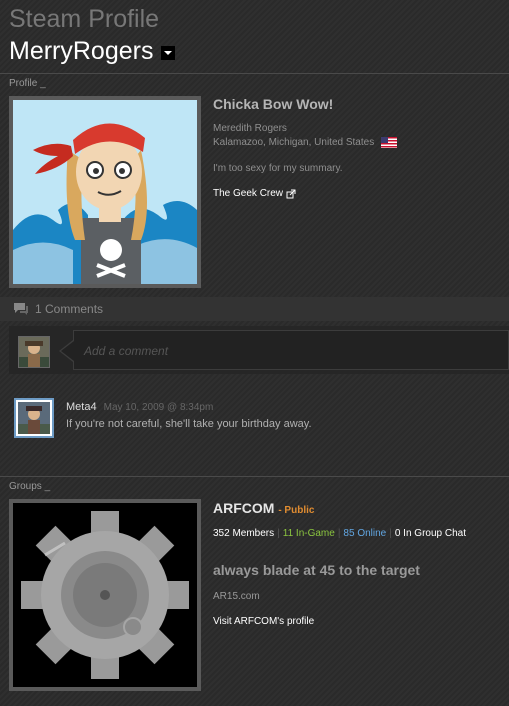  Describe the element at coordinates (430, 533) in the screenshot. I see `group-in-chat: 0 In Group Chat` at that location.